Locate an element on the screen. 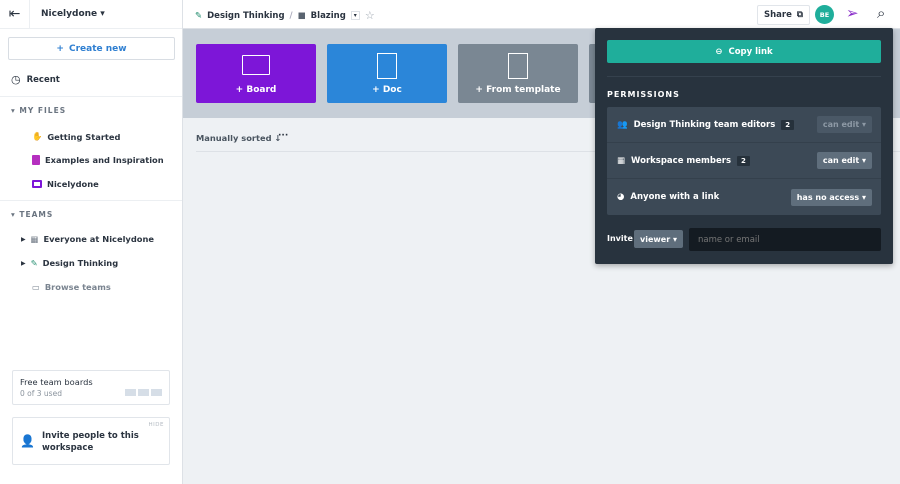  access-select: has no access ▾ is located at coordinates (831, 197).